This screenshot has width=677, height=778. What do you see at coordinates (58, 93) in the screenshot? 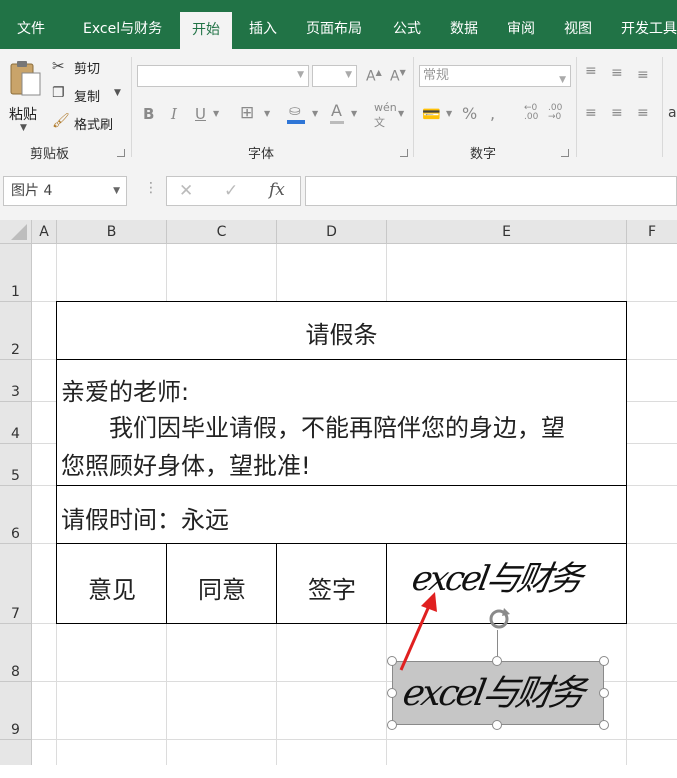
I see `copy-icon: ❐` at bounding box center [58, 93].